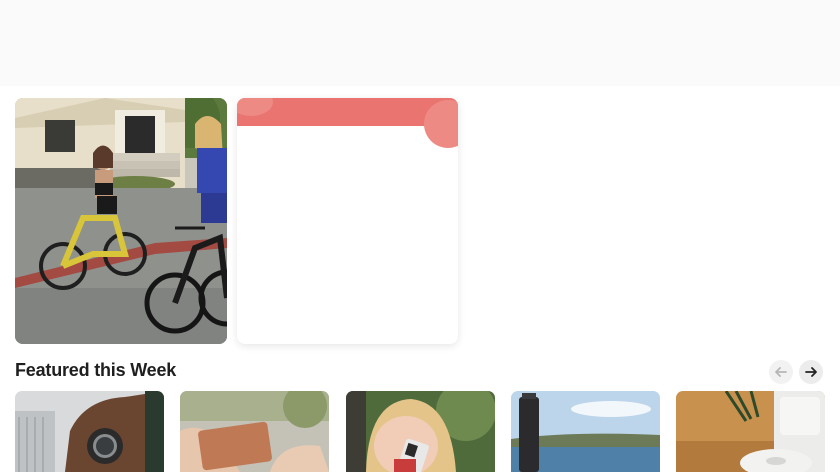 The width and height of the screenshot is (840, 472). What do you see at coordinates (347, 123) in the screenshot?
I see `card-header-band` at bounding box center [347, 123].